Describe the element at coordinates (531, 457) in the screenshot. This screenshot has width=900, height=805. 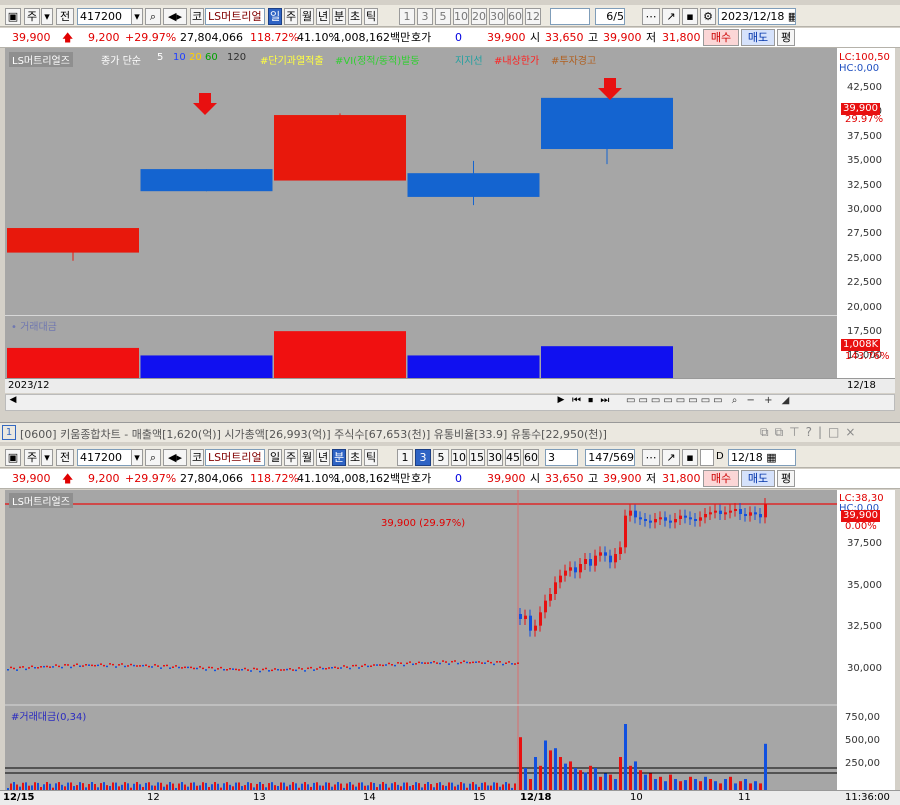
I see `interval-button-7: 60` at that location.